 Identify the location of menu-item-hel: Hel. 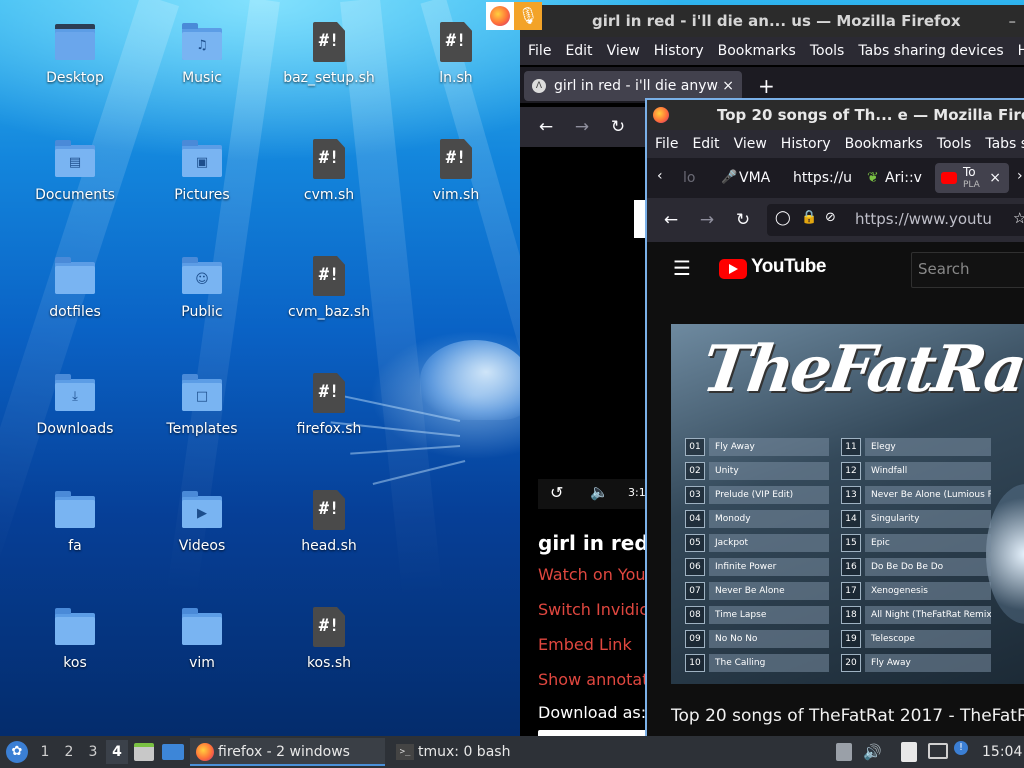
(1021, 51).